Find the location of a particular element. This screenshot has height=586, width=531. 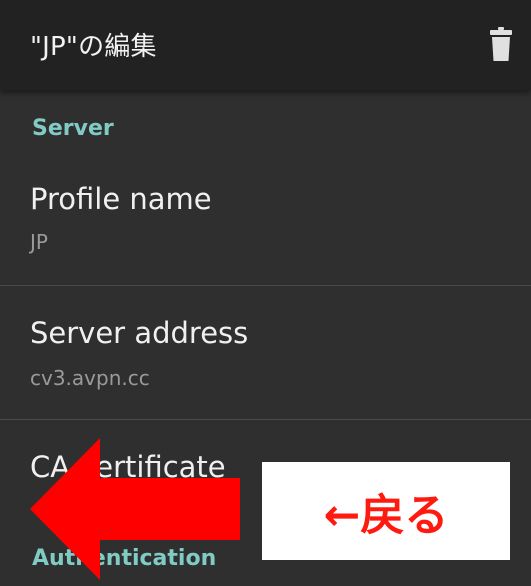

trash-icon is located at coordinates (501, 44).